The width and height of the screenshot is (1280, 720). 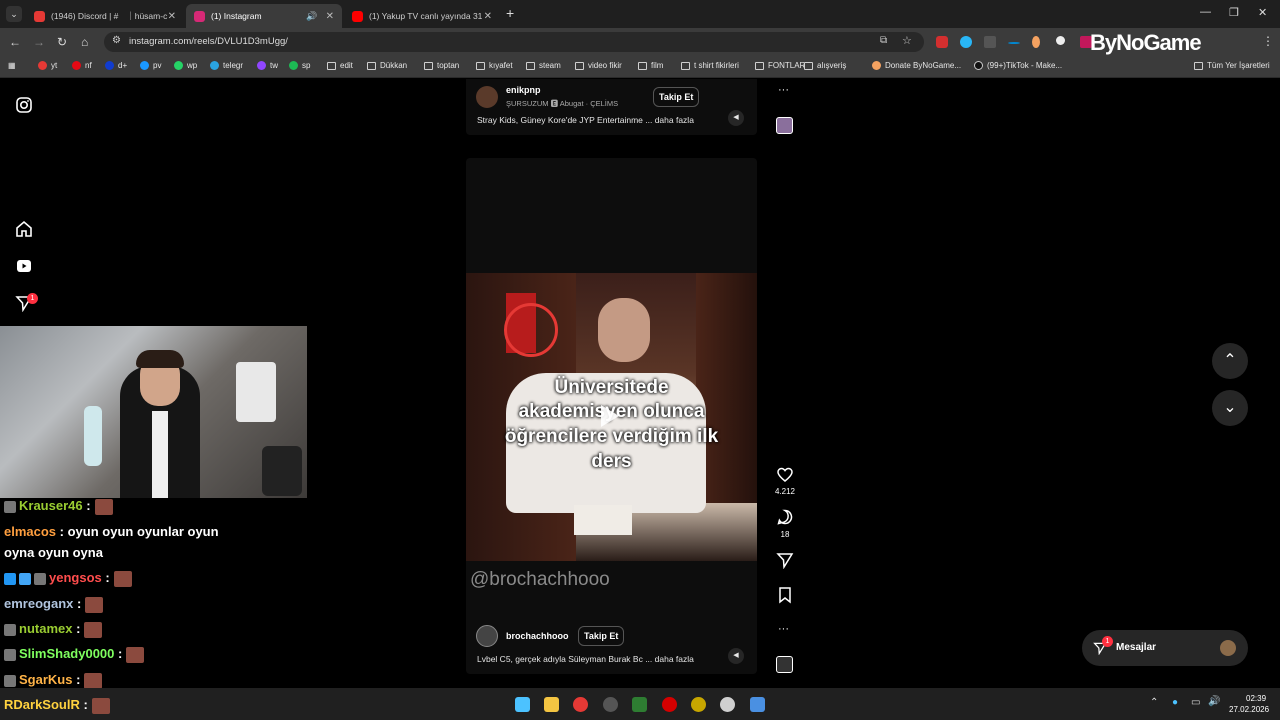 I want to click on bookmark-all: Tüm Yer İşaretleri, so click(x=1232, y=65).